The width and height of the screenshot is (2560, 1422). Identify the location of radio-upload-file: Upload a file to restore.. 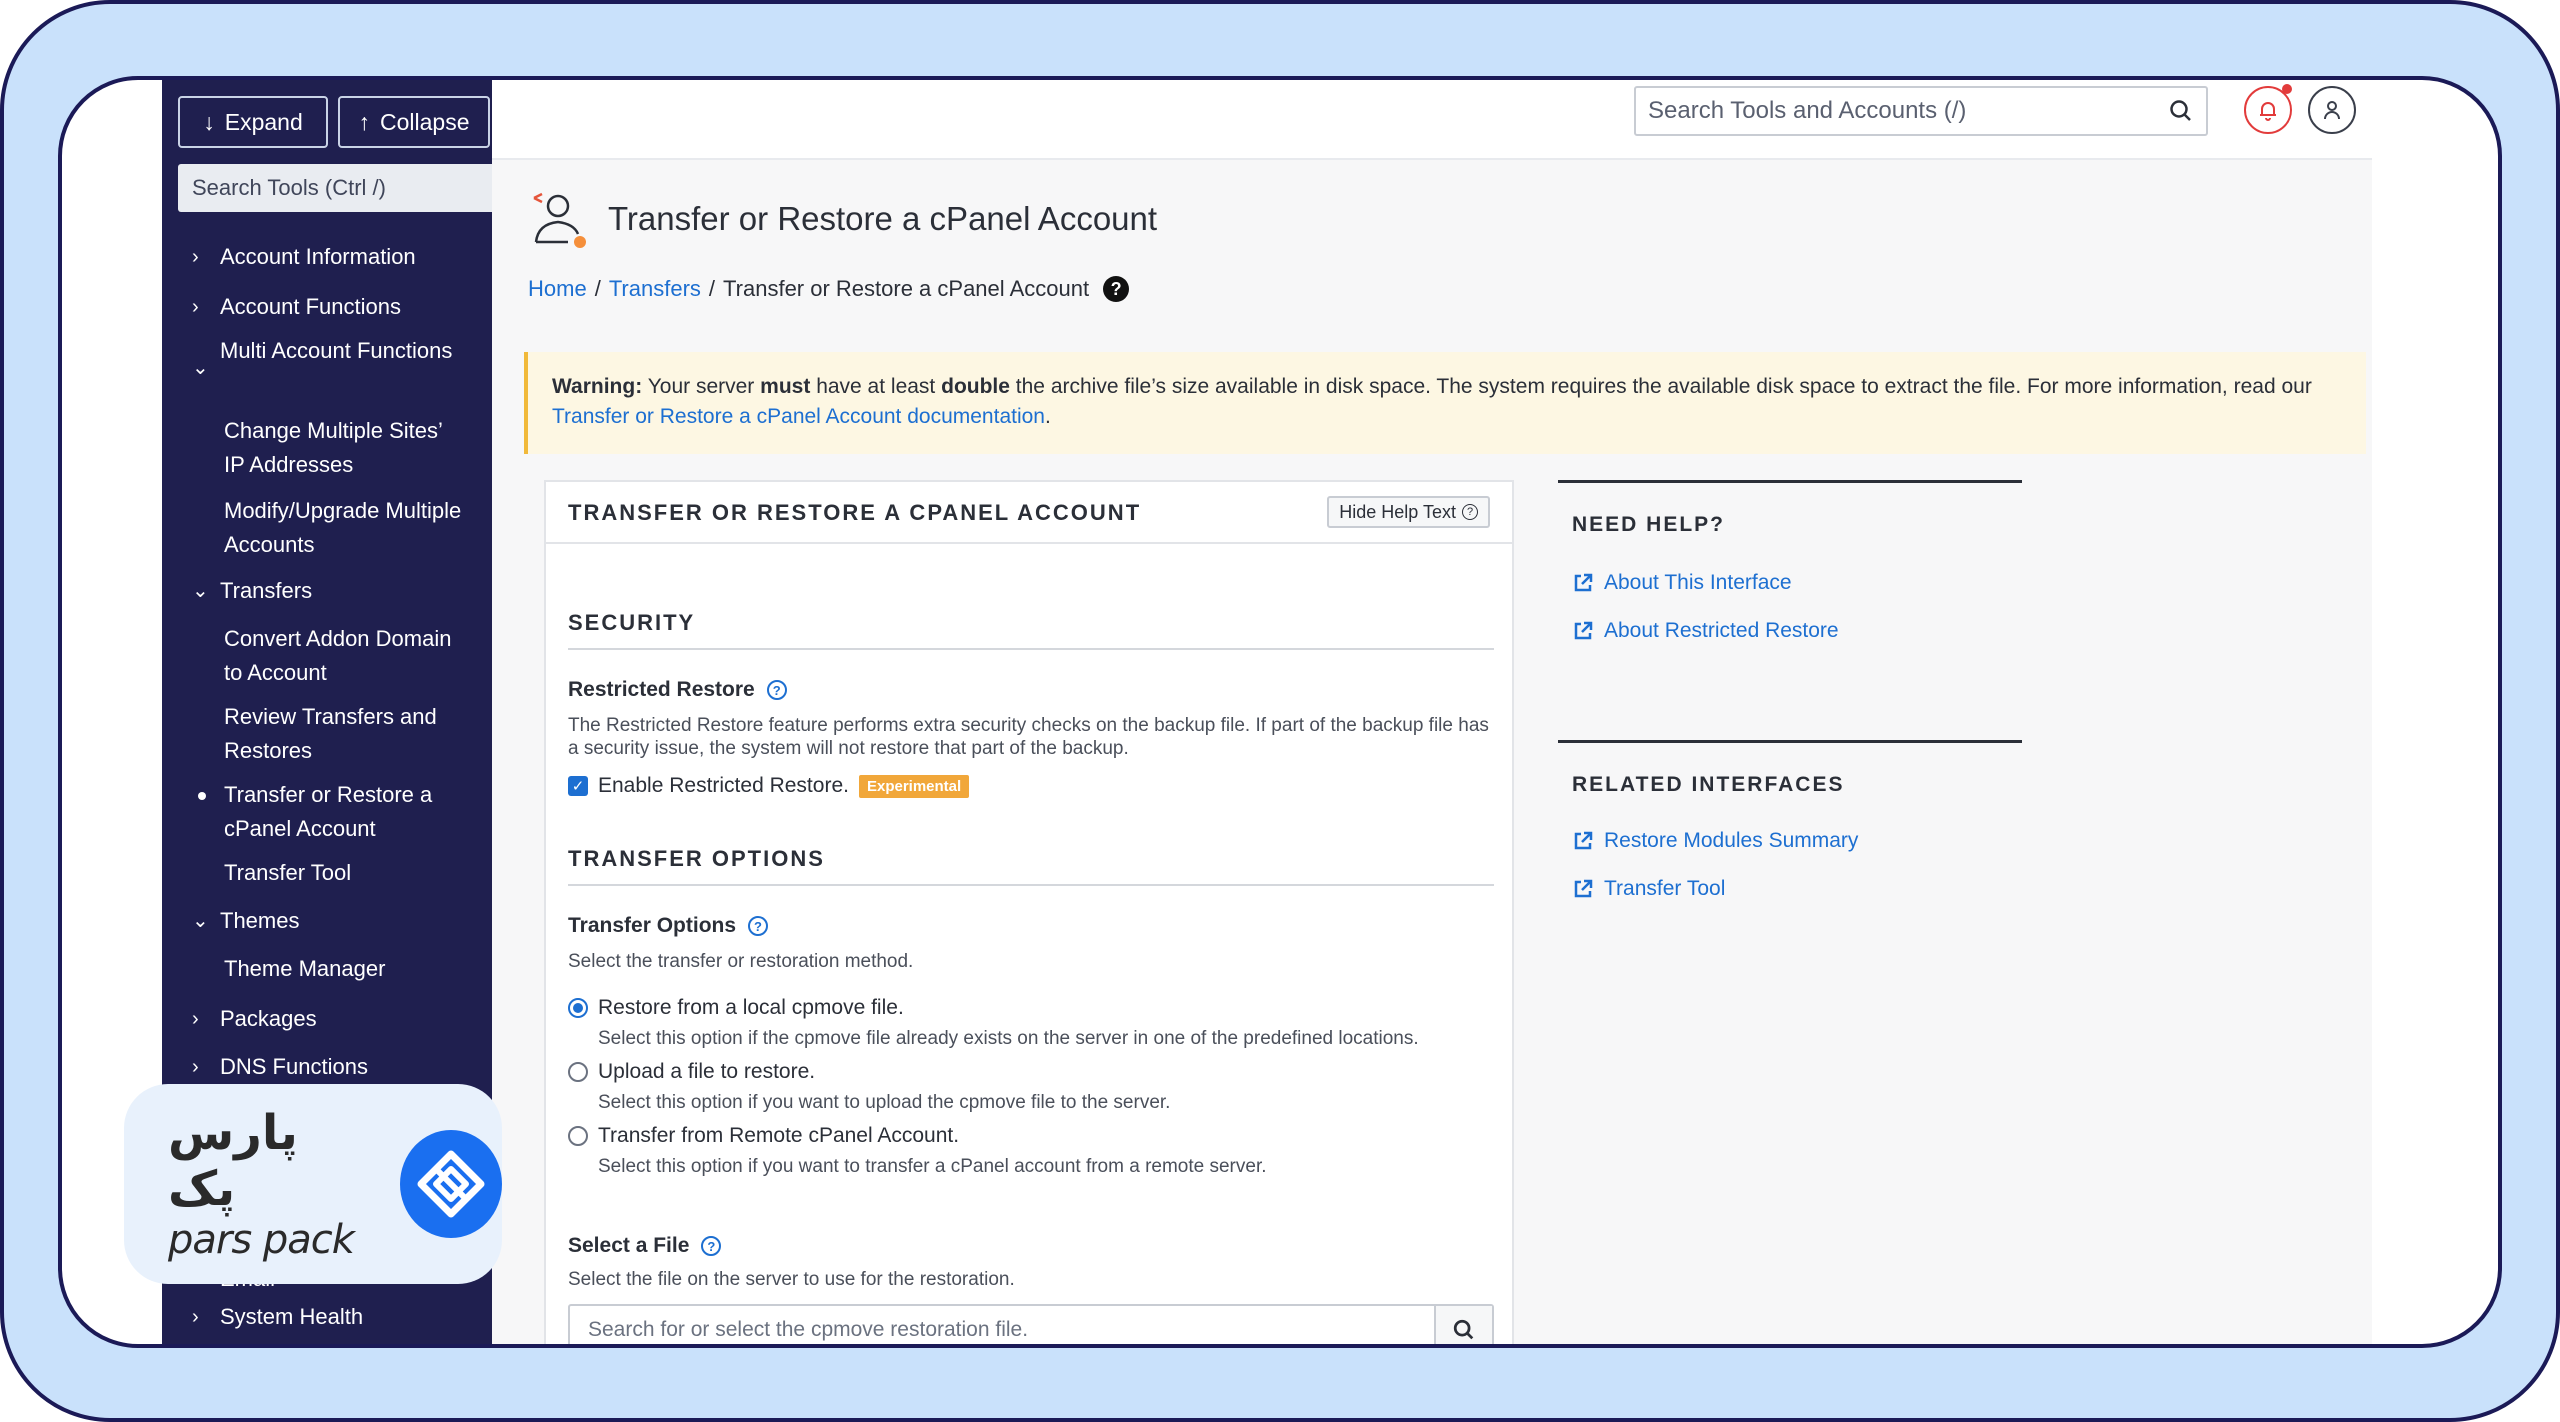
(691, 1072).